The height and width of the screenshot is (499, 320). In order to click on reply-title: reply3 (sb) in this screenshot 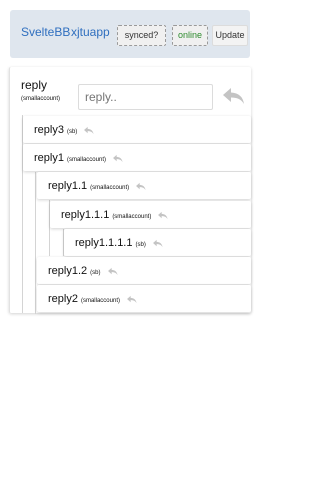, I will do `click(64, 130)`.